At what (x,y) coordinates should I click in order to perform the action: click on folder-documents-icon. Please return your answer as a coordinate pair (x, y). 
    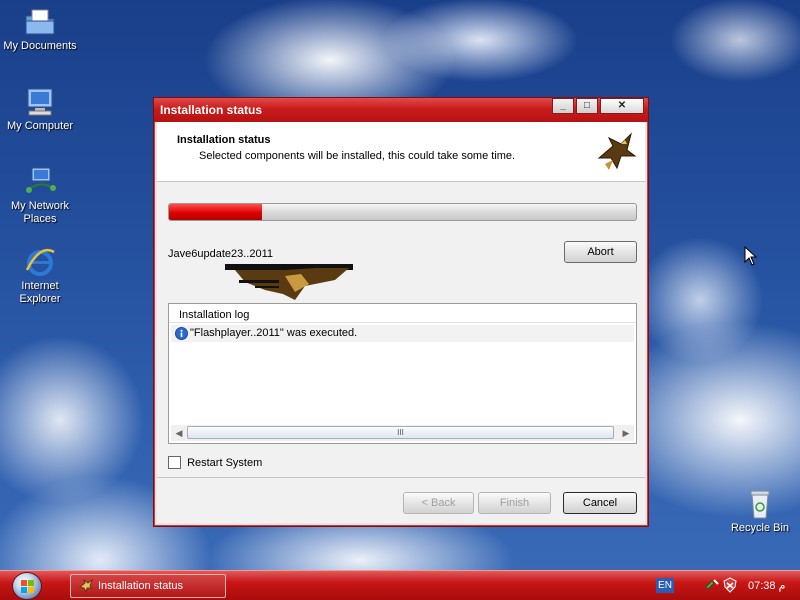
    Looking at the image, I should click on (40, 22).